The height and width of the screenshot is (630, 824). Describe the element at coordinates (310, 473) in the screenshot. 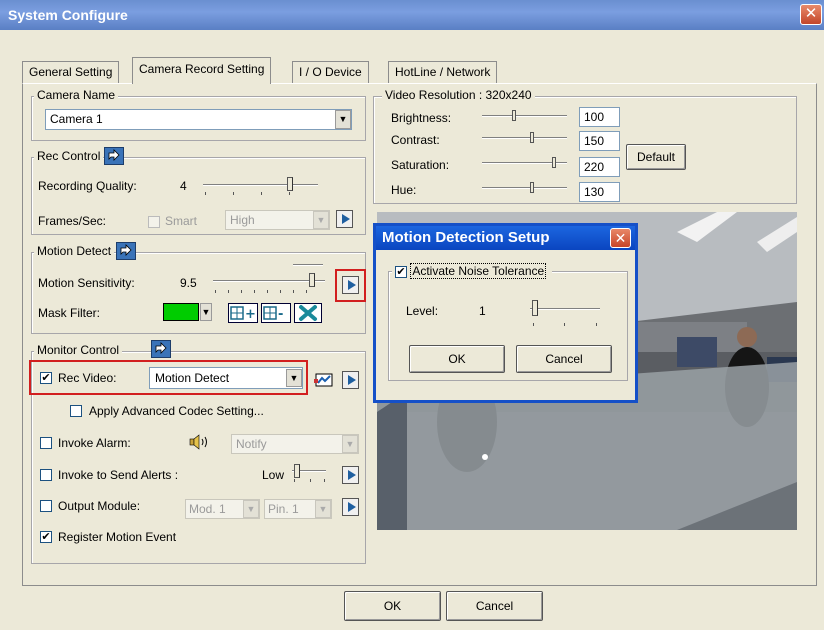

I see `alerts-level-slider` at that location.